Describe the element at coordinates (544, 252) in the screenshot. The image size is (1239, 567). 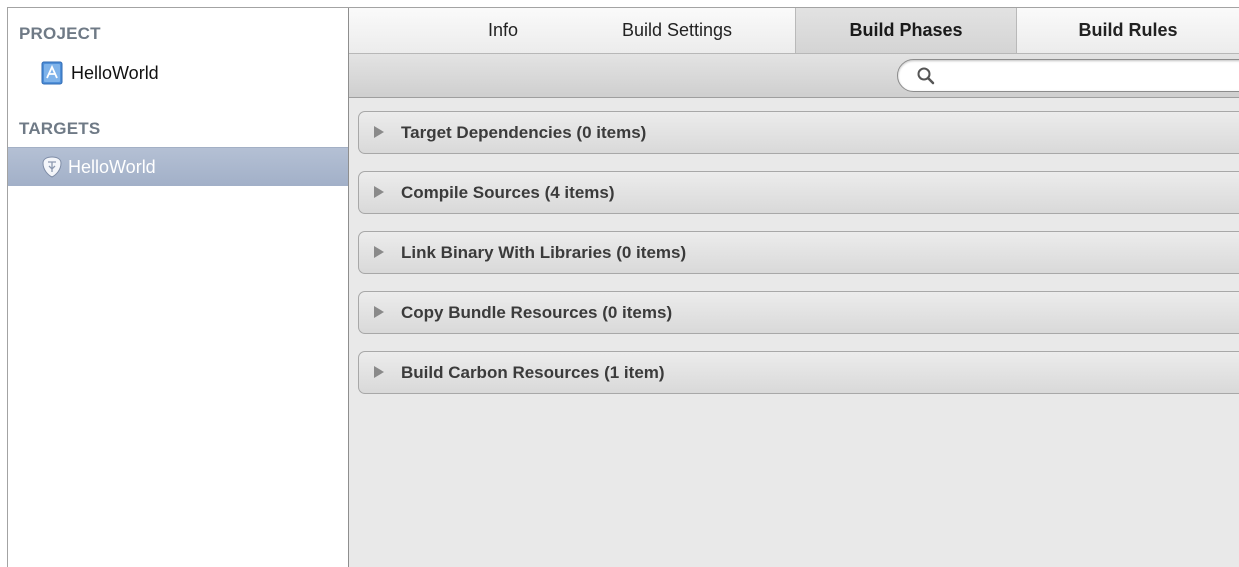
I see `build-phase-label: Link Binary With Libraries (0 items)` at that location.